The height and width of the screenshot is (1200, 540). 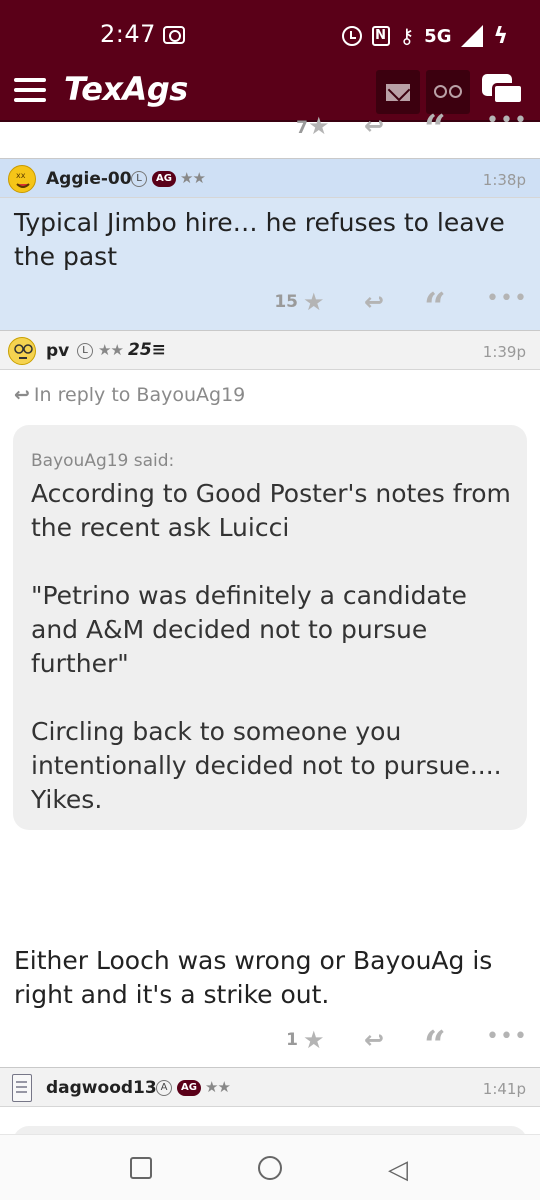 What do you see at coordinates (390, 1044) in the screenshot?
I see `post-actions: 1 ★ ↩ “ •••` at bounding box center [390, 1044].